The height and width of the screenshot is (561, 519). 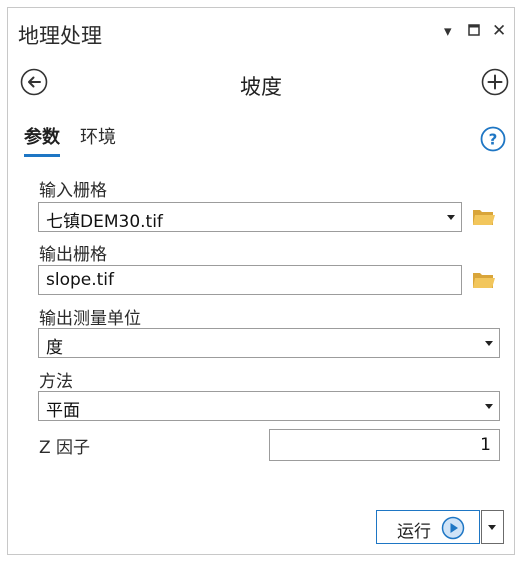 I want to click on pane-menu-chevron-down-icon: ▾, so click(x=448, y=31).